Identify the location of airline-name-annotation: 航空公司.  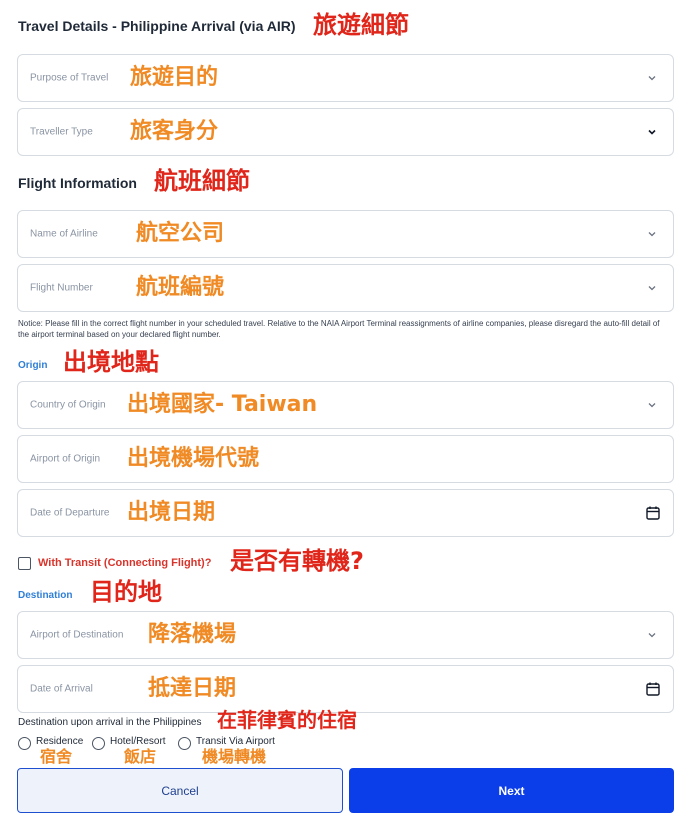
(180, 233).